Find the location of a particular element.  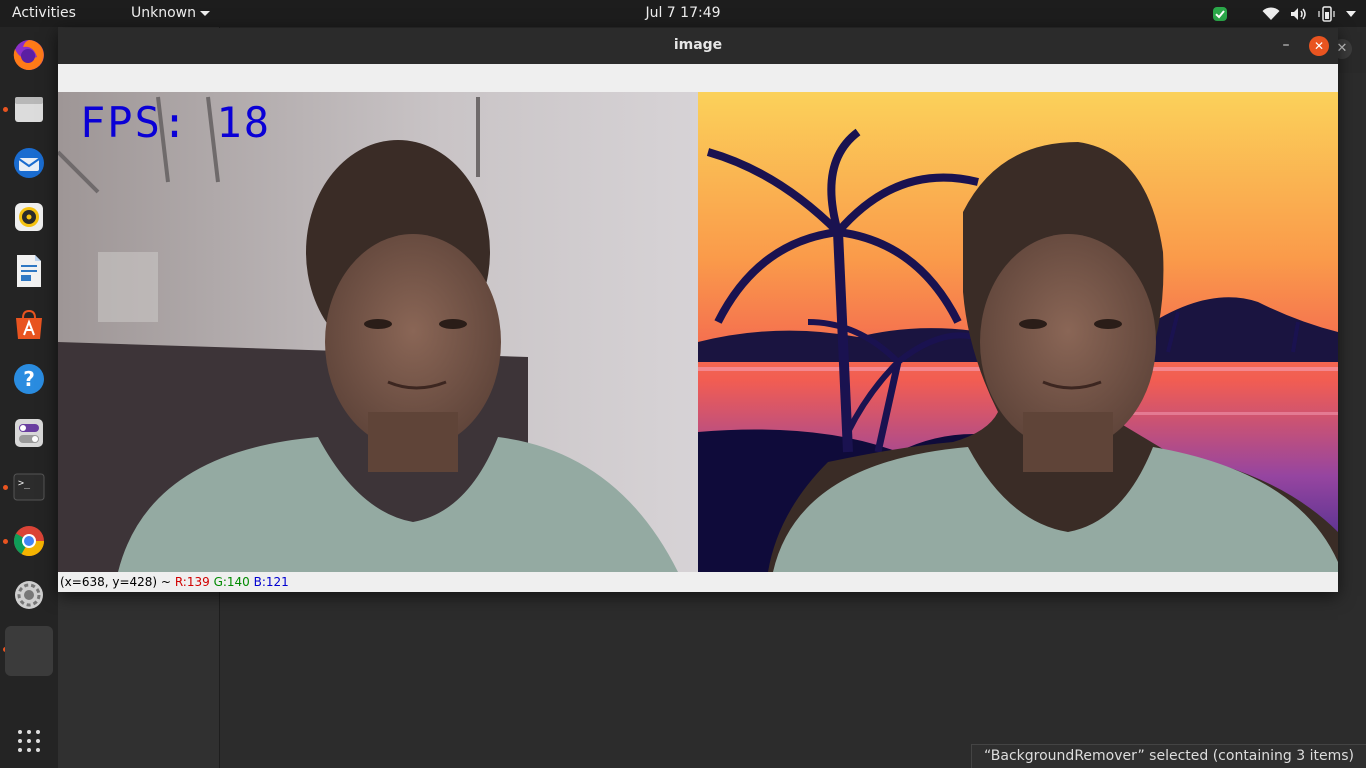

writer-icon is located at coordinates (29, 271).